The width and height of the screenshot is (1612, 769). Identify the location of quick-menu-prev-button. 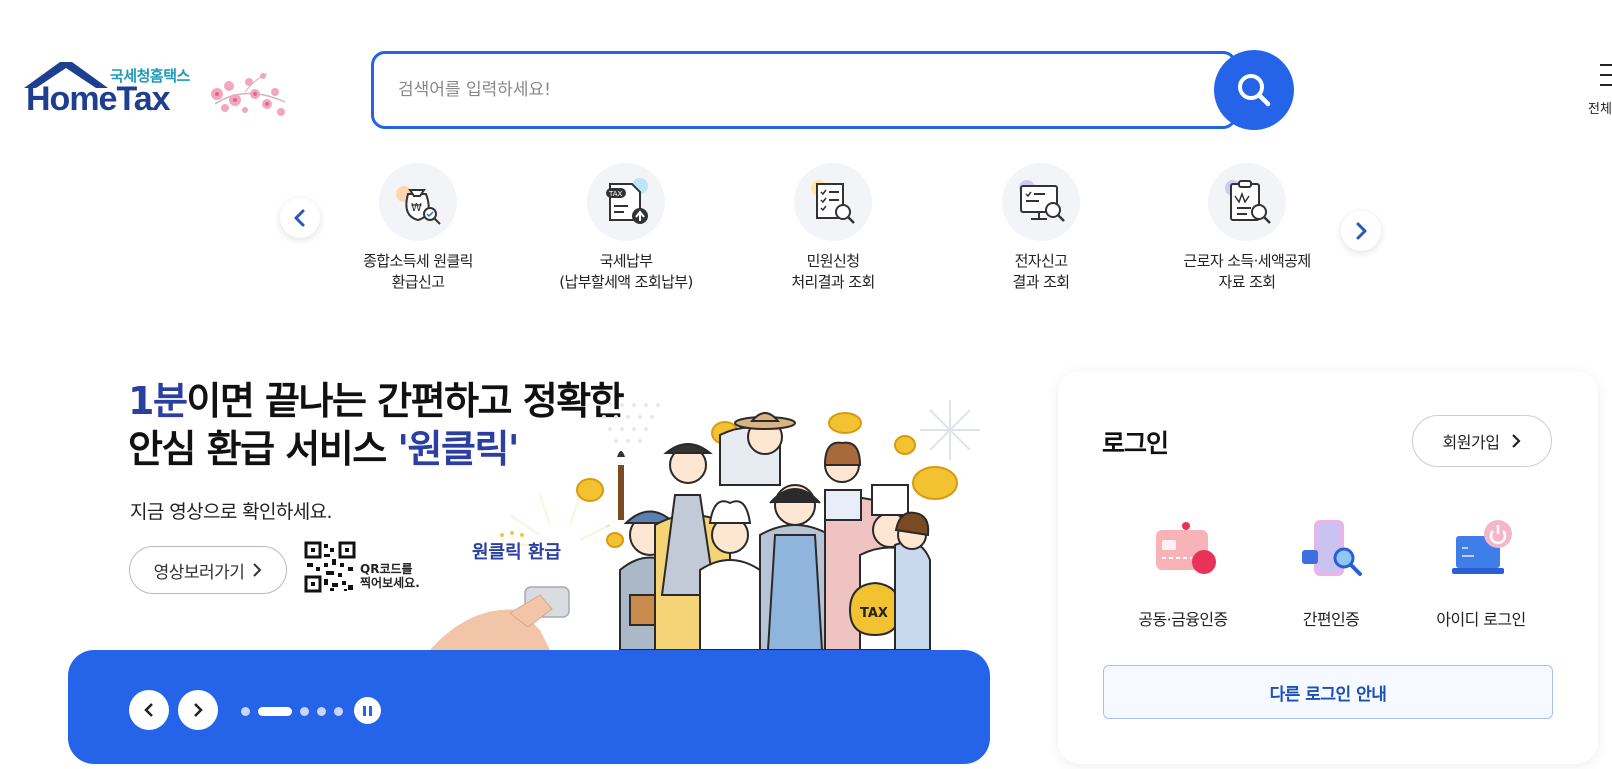
(300, 218).